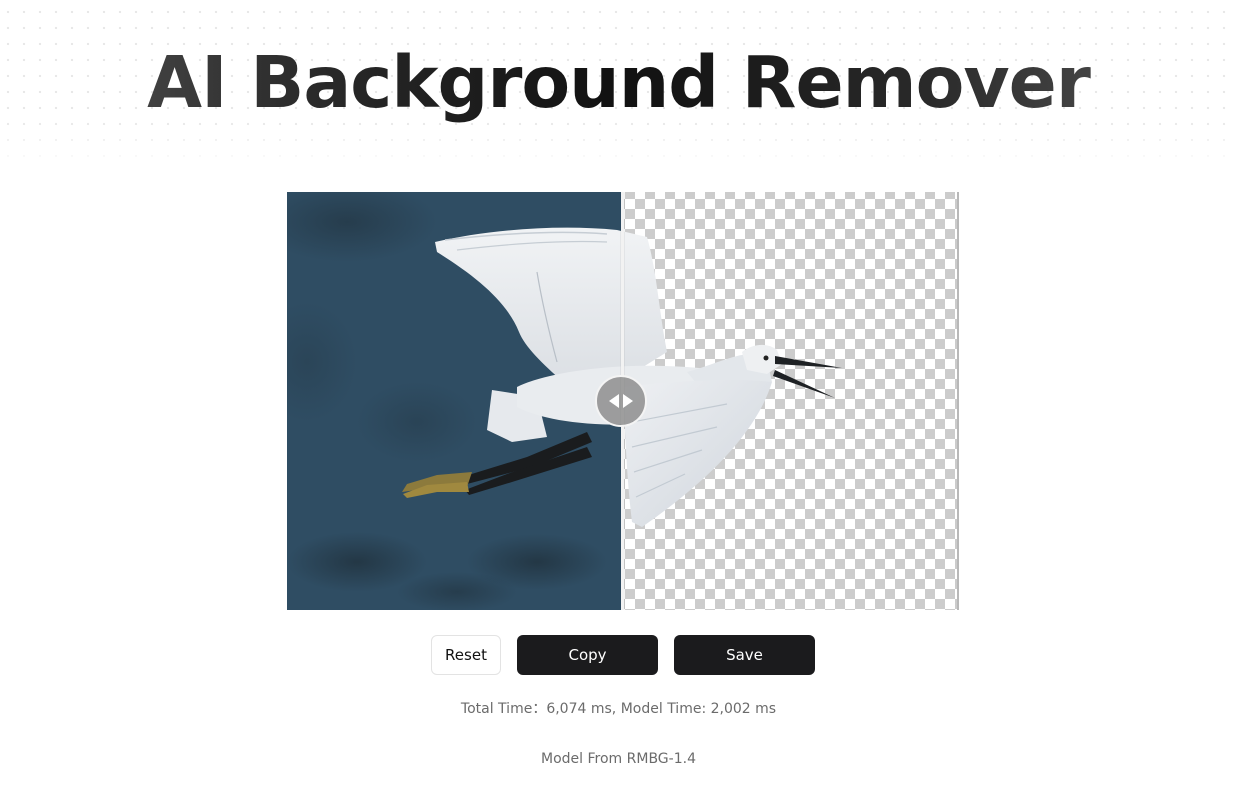 The height and width of the screenshot is (799, 1237). I want to click on copy-button: Copy, so click(587, 655).